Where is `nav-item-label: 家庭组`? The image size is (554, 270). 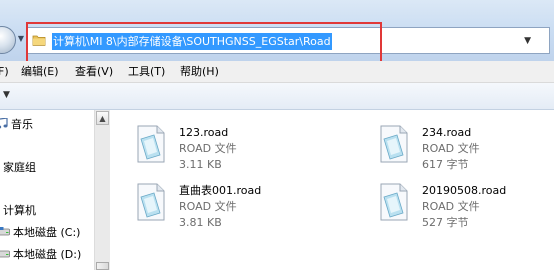 nav-item-label: 家庭组 is located at coordinates (19, 167).